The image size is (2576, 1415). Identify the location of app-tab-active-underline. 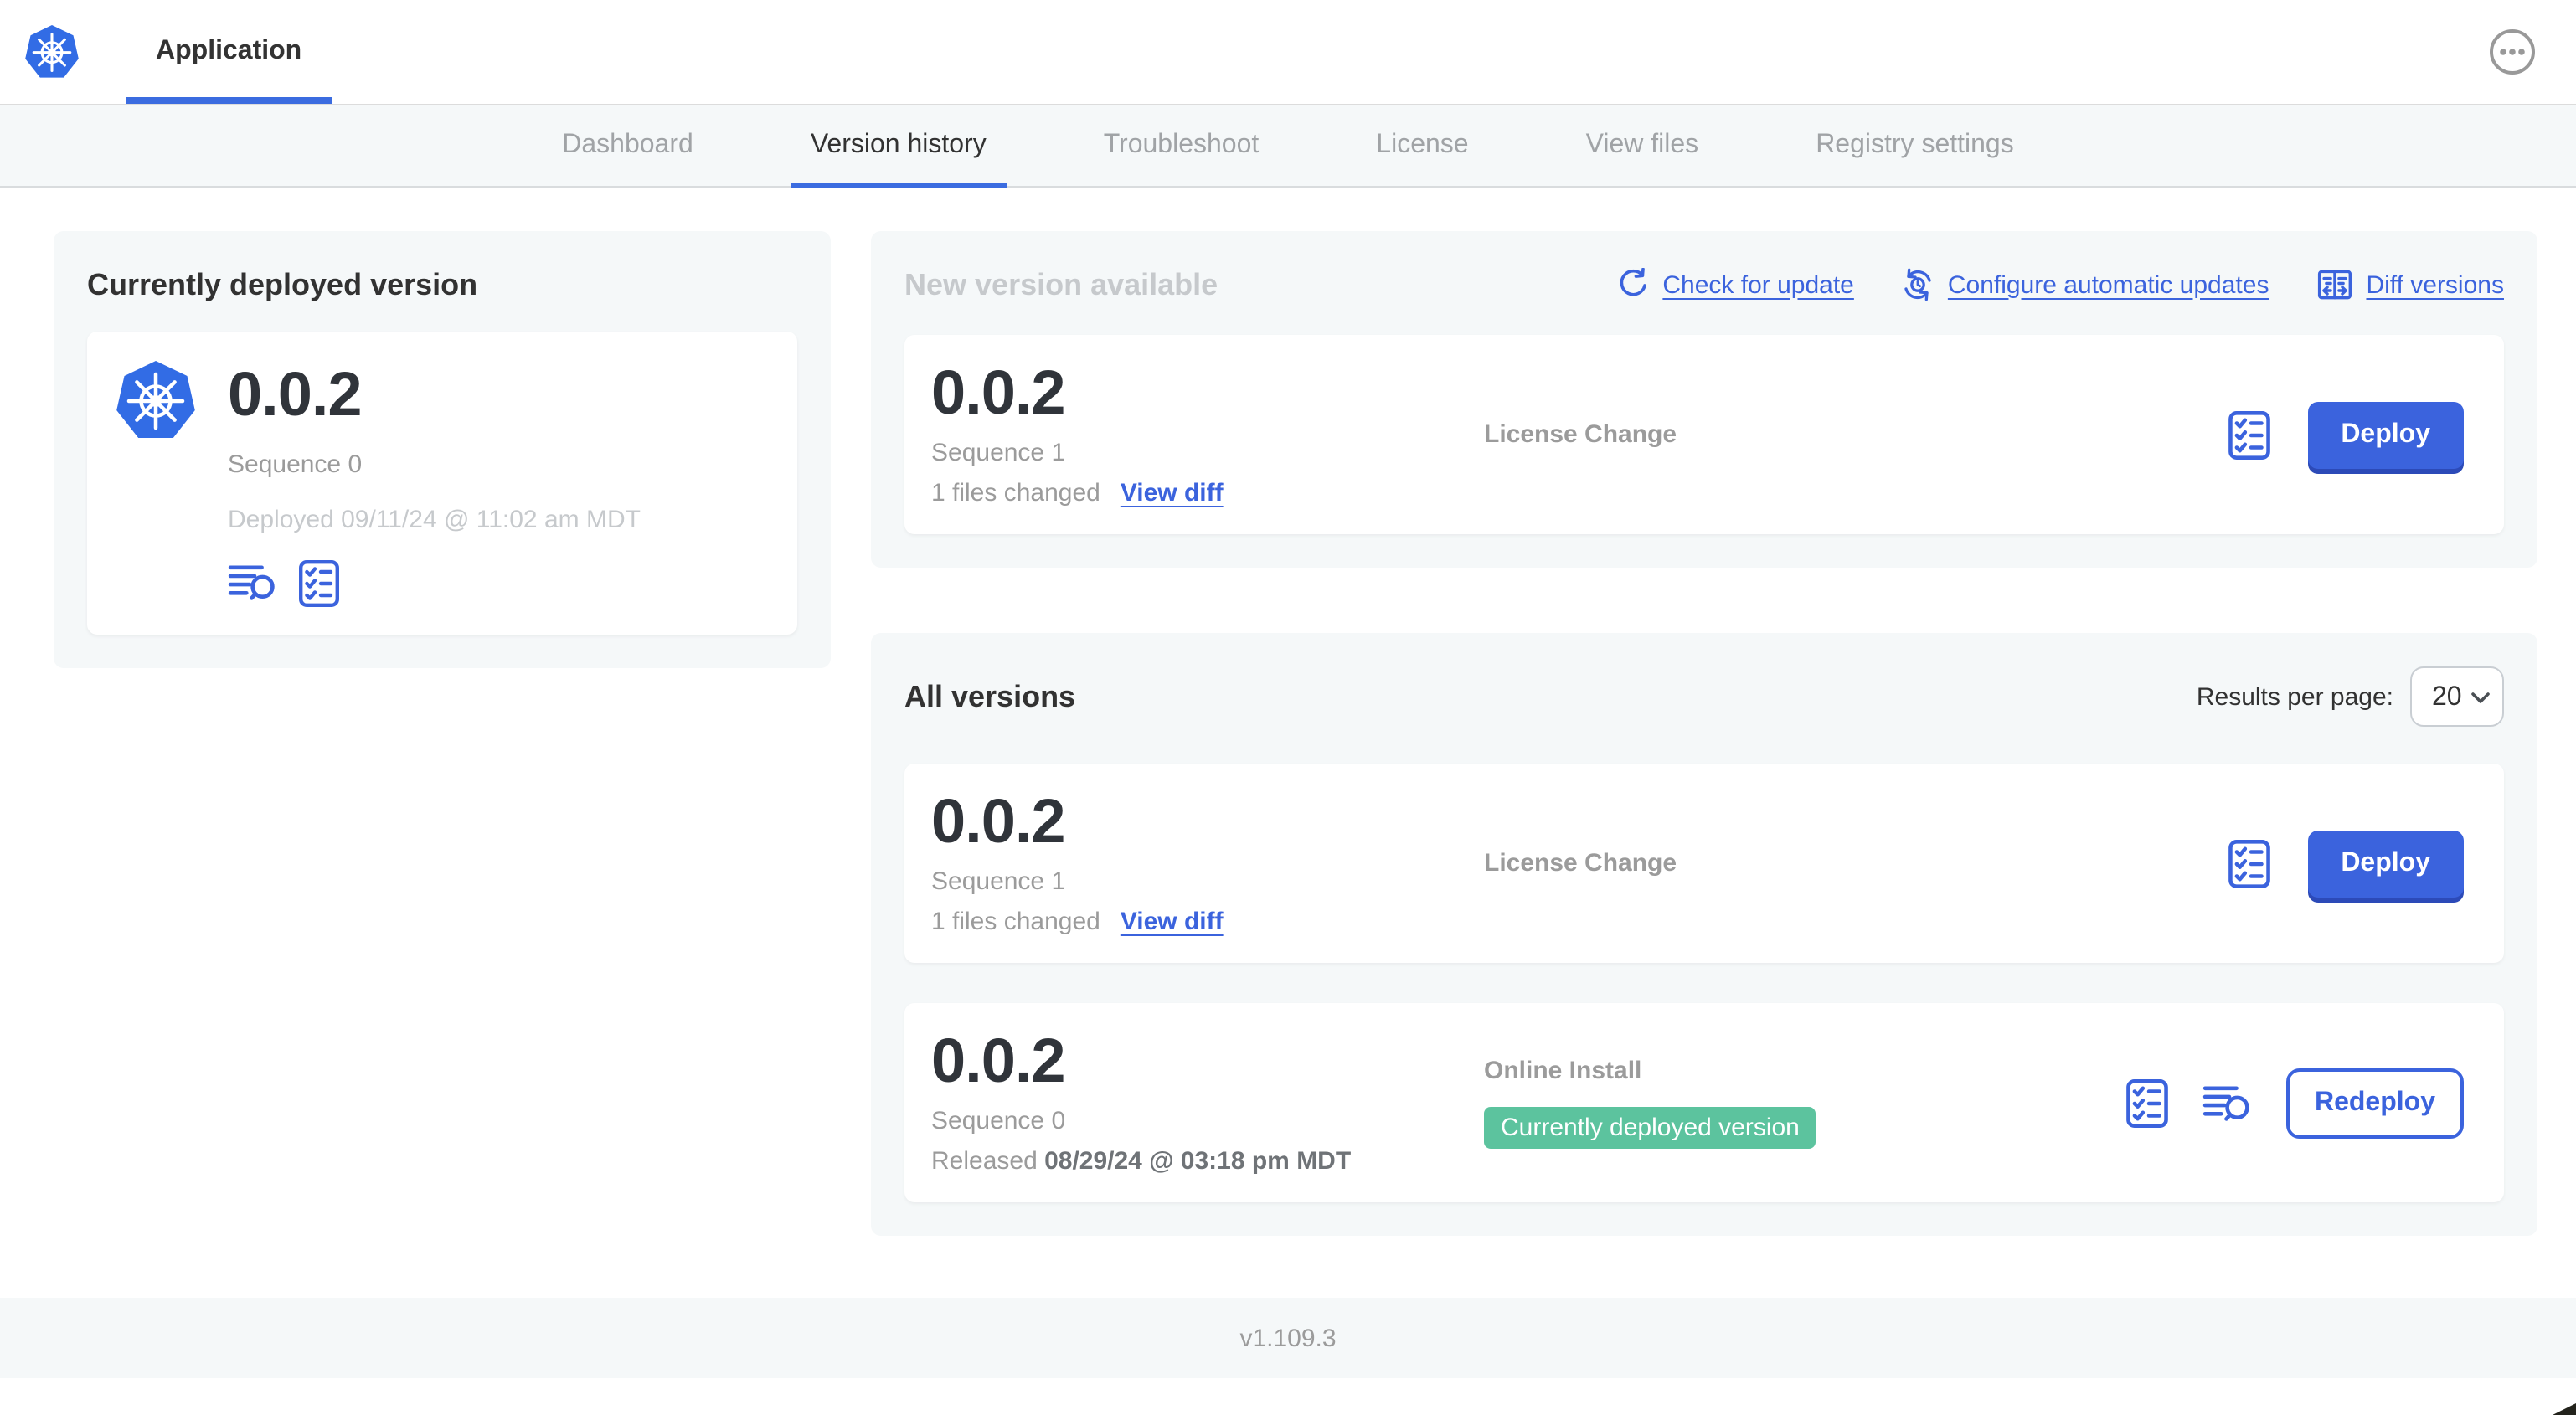
(229, 100).